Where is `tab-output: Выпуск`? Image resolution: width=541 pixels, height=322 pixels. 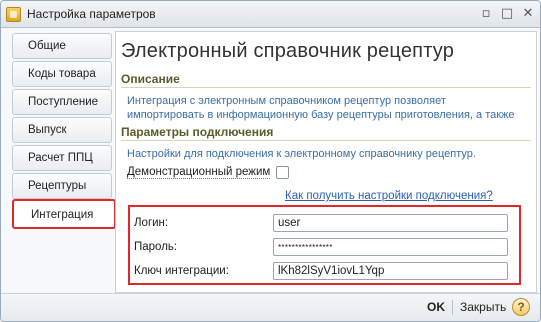 tab-output: Выпуск is located at coordinates (62, 130).